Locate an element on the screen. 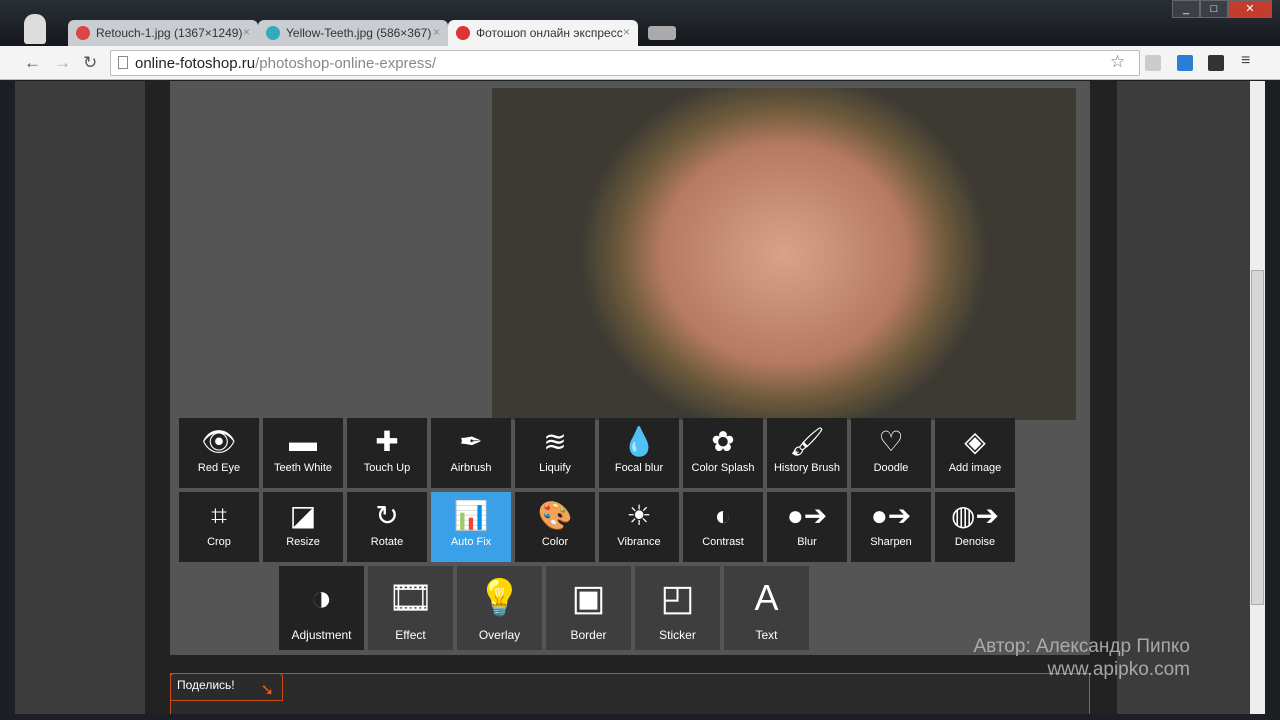  tool-label: Sticker is located at coordinates (677, 635).